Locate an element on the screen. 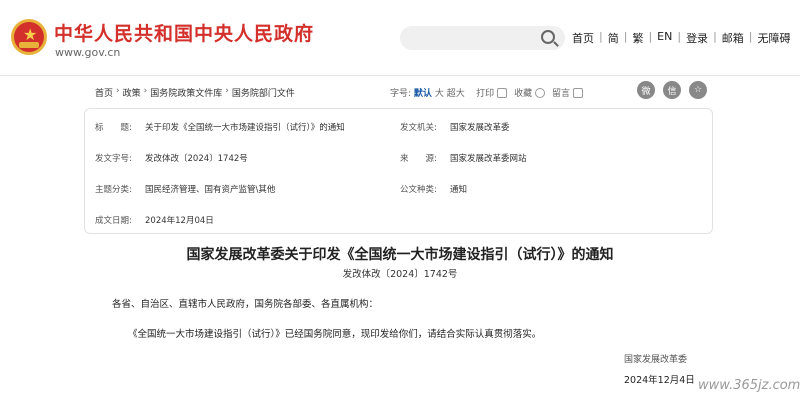  breadcrumb-department: 国务院部门文件 is located at coordinates (263, 92).